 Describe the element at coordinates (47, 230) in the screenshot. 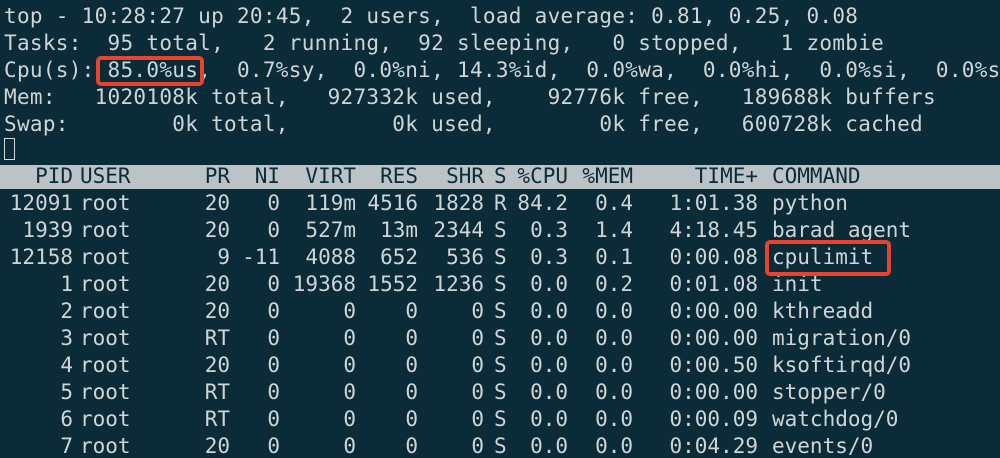

I see `cell-pid: 1939` at that location.